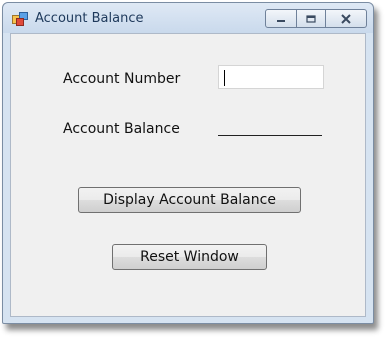  Describe the element at coordinates (270, 135) in the screenshot. I see `account-balance-output` at that location.